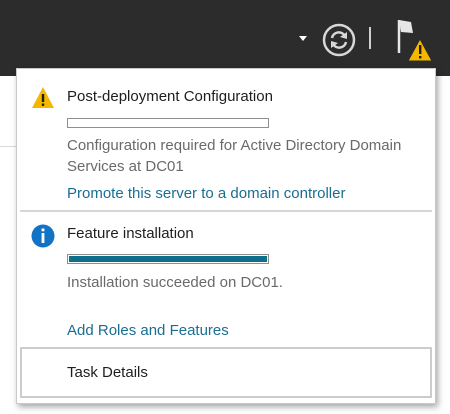 The image size is (450, 414). Describe the element at coordinates (226, 372) in the screenshot. I see `task-details-button: Task Details` at that location.